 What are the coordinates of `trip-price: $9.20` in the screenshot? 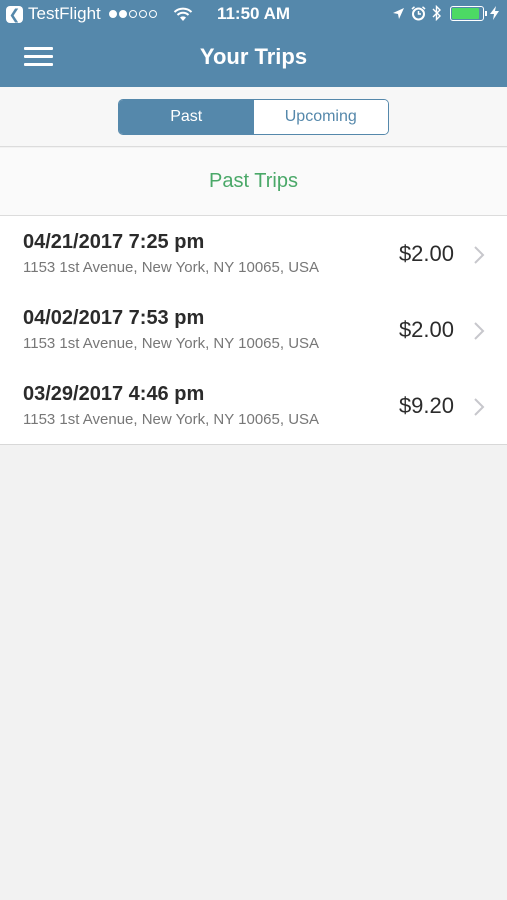 It's located at (426, 405).